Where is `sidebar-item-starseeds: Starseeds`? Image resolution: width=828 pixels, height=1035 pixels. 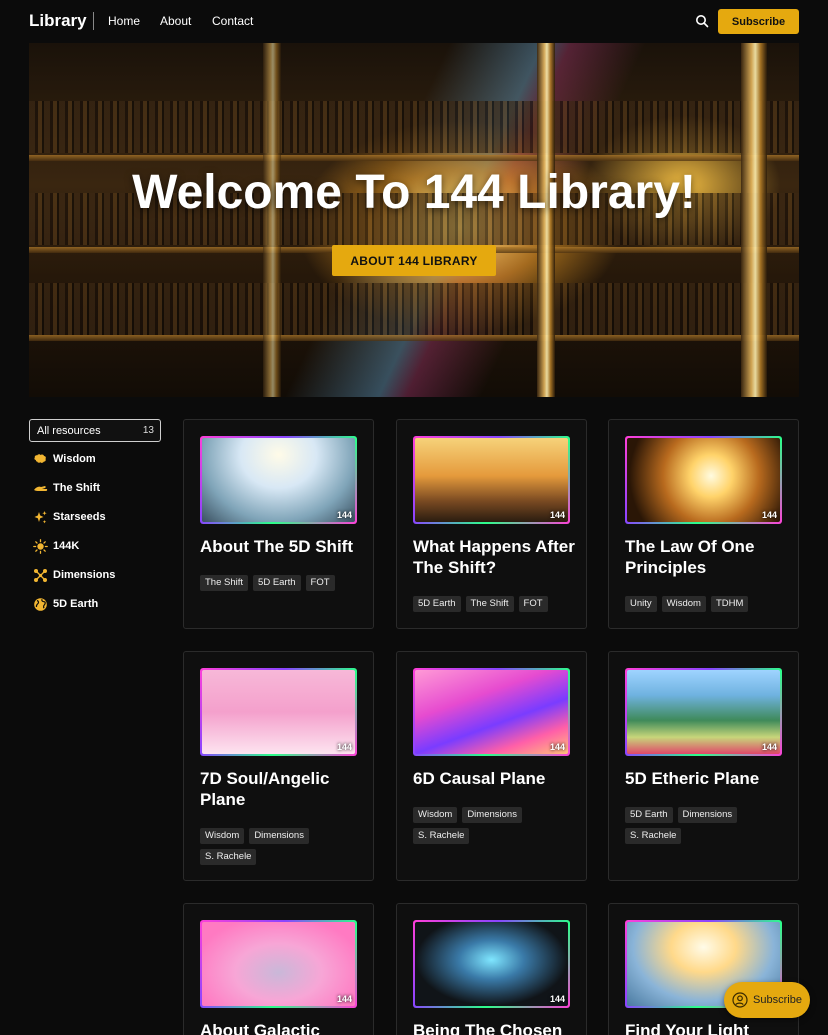
sidebar-item-starseeds: Starseeds is located at coordinates (69, 517).